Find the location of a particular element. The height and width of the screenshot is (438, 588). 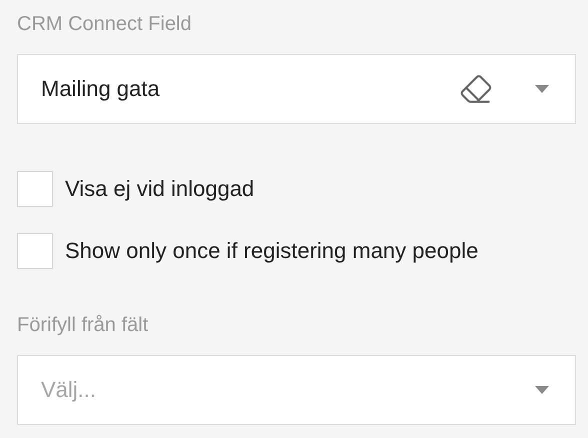

eraser-icon is located at coordinates (476, 89).